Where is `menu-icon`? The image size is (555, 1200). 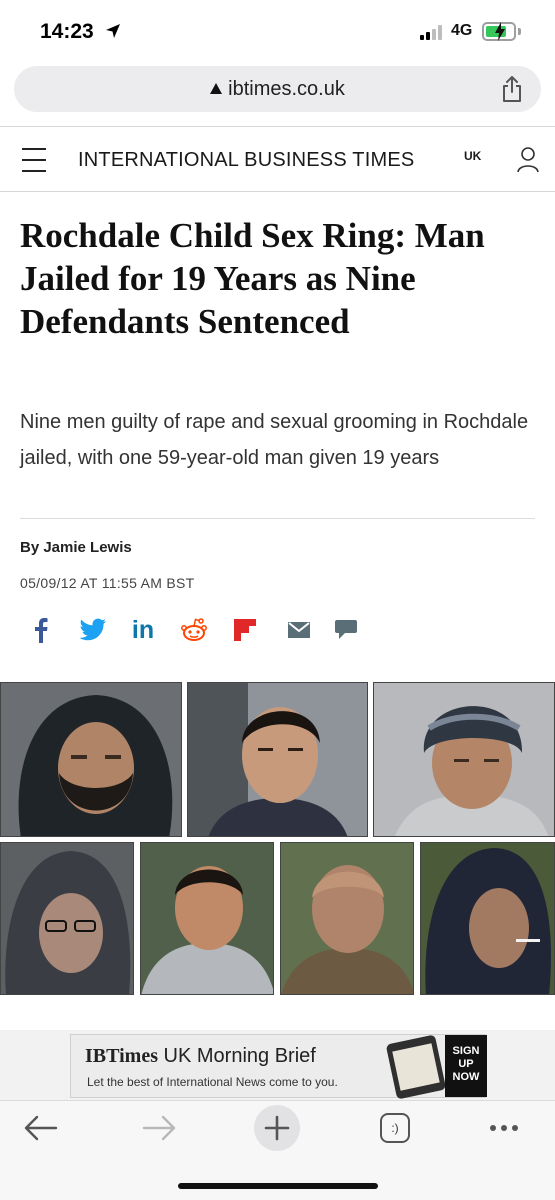 menu-icon is located at coordinates (34, 160).